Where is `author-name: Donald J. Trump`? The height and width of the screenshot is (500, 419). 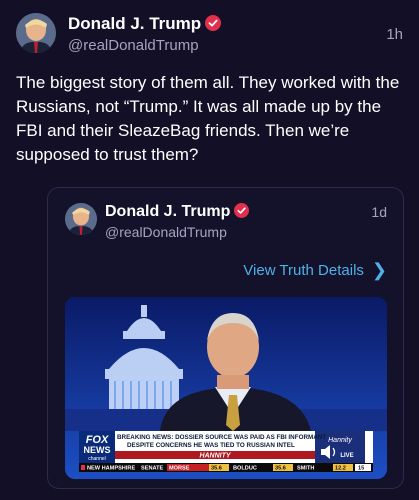
author-name: Donald J. Trump is located at coordinates (145, 25).